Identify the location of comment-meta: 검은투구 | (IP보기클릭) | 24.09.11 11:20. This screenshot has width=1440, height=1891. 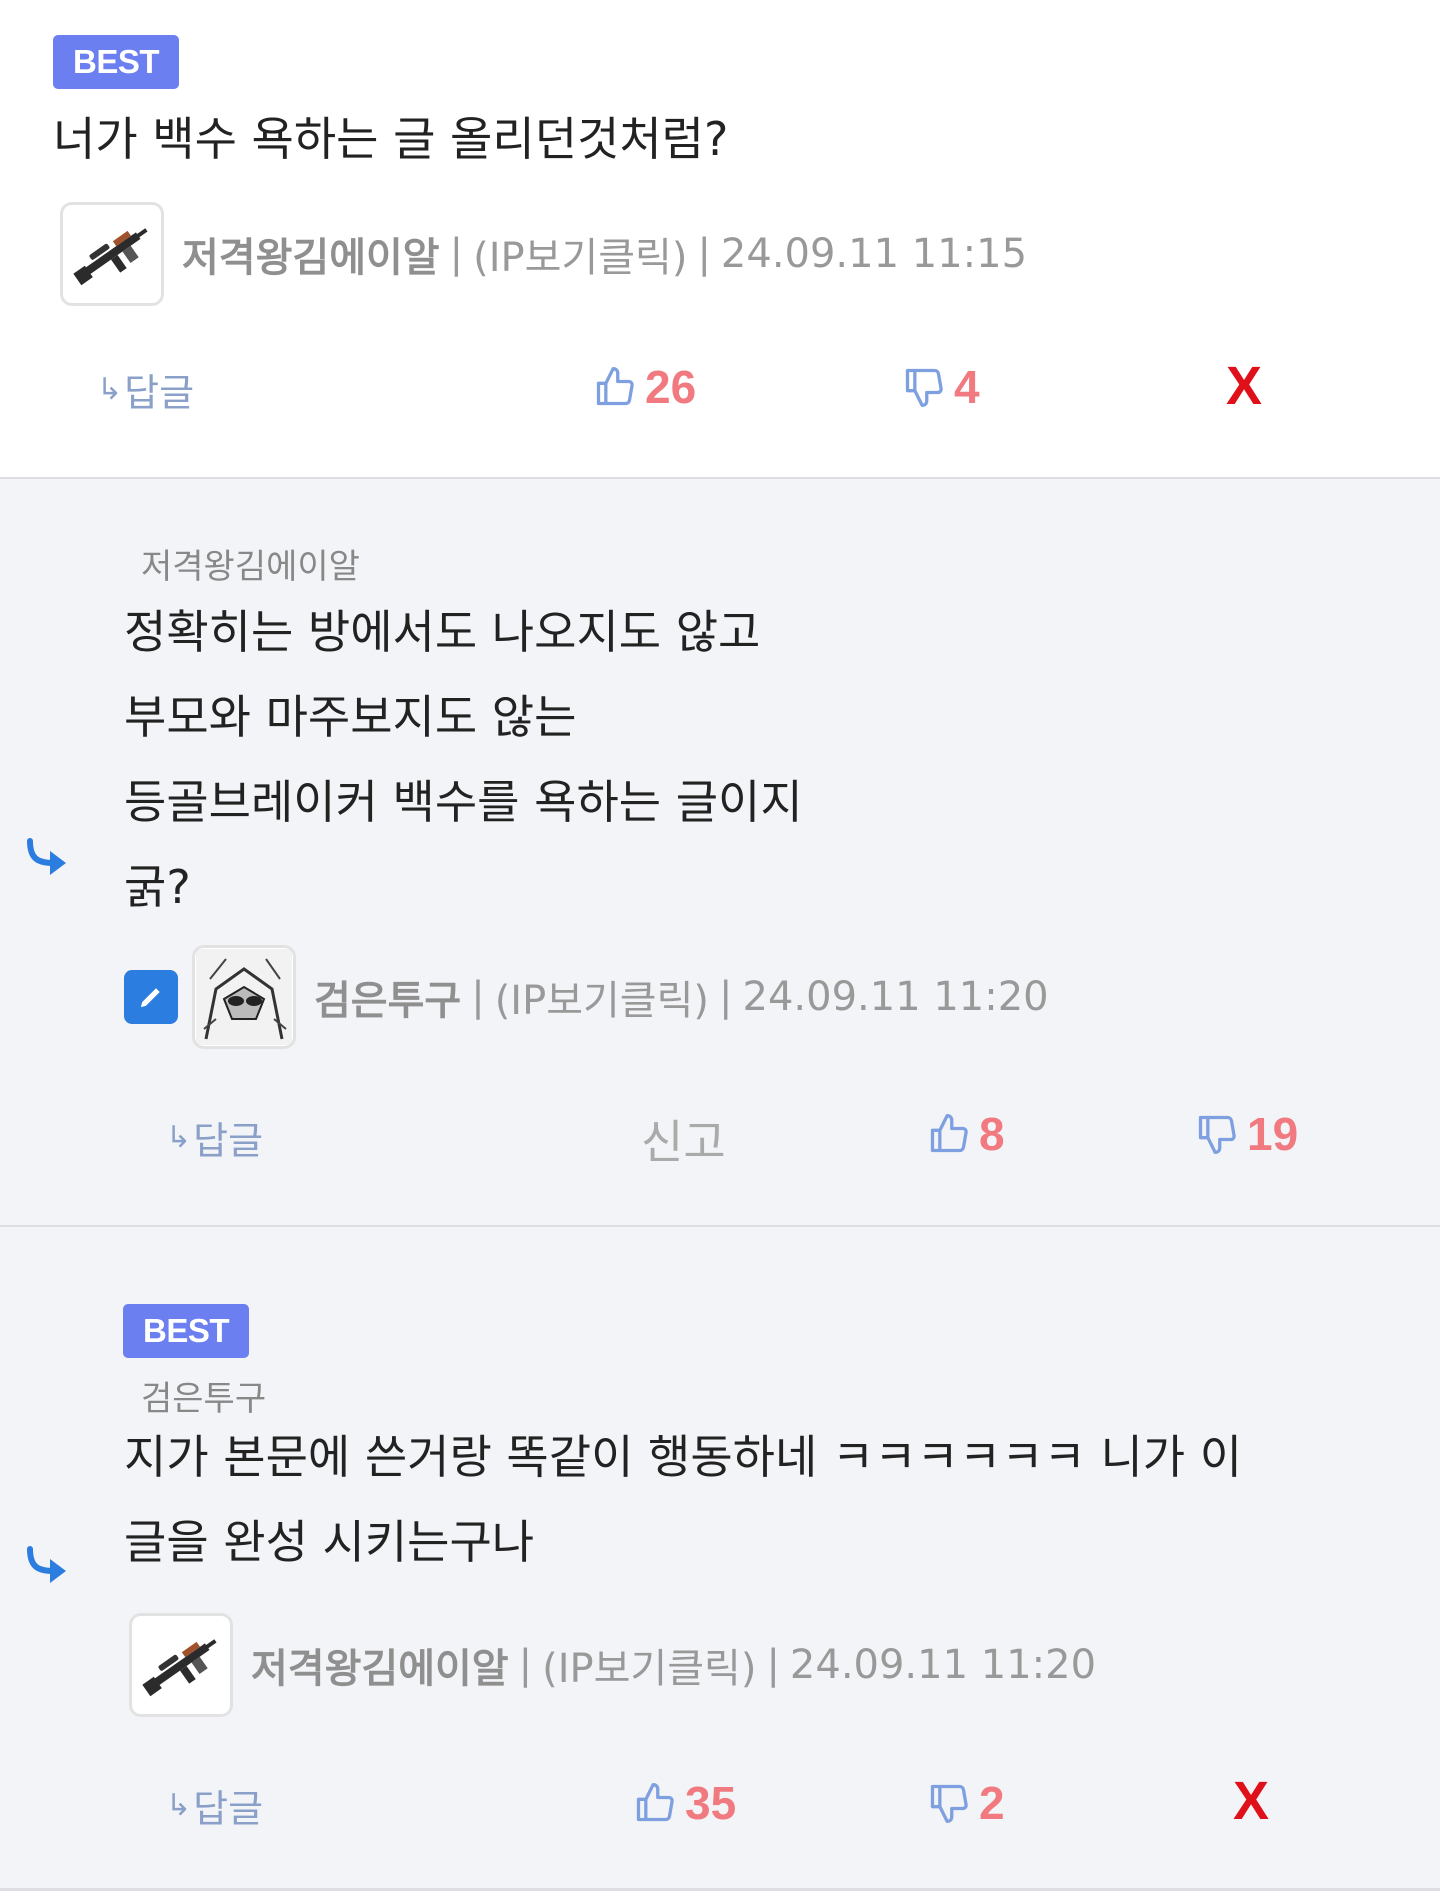
(586, 997).